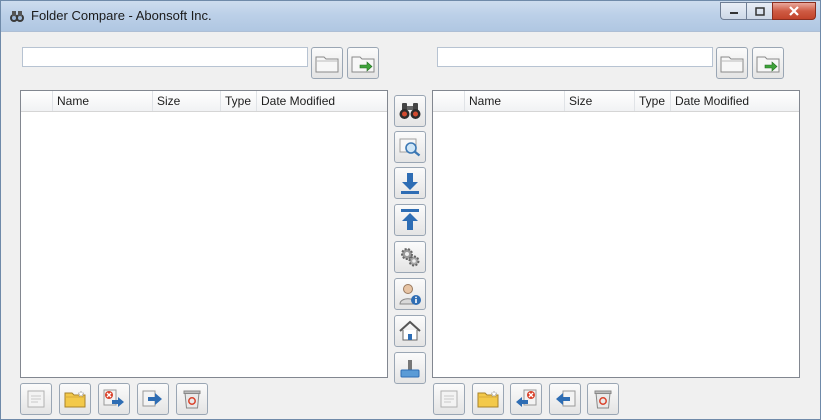  I want to click on right-edit-button, so click(449, 399).